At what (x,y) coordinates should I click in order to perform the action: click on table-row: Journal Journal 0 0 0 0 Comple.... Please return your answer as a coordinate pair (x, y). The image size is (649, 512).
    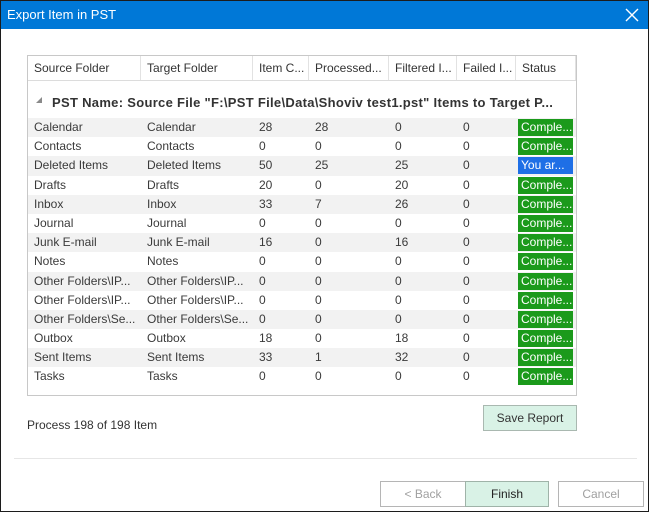
    Looking at the image, I should click on (302, 223).